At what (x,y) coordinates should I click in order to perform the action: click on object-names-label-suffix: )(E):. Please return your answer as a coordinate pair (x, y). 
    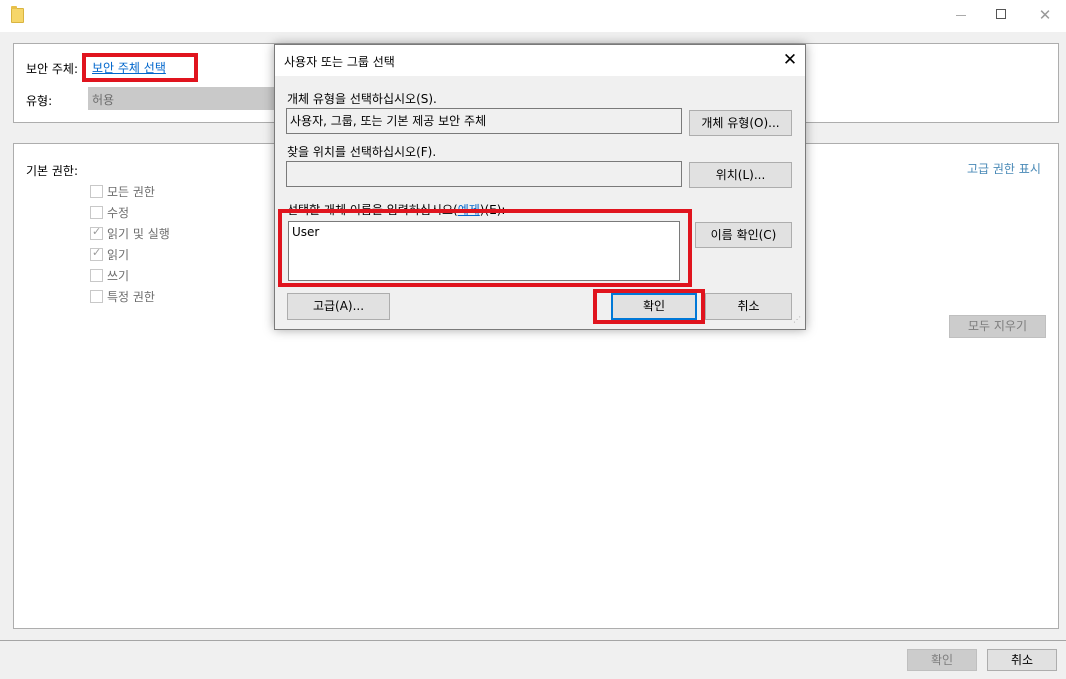
    Looking at the image, I should click on (492, 210).